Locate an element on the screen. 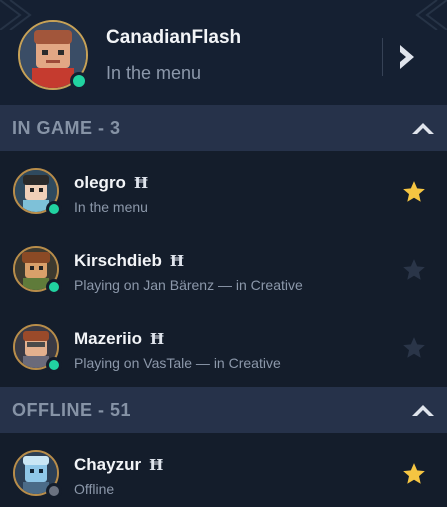  friend-status: Playing on Jan Bärenz — in Creative is located at coordinates (188, 285).